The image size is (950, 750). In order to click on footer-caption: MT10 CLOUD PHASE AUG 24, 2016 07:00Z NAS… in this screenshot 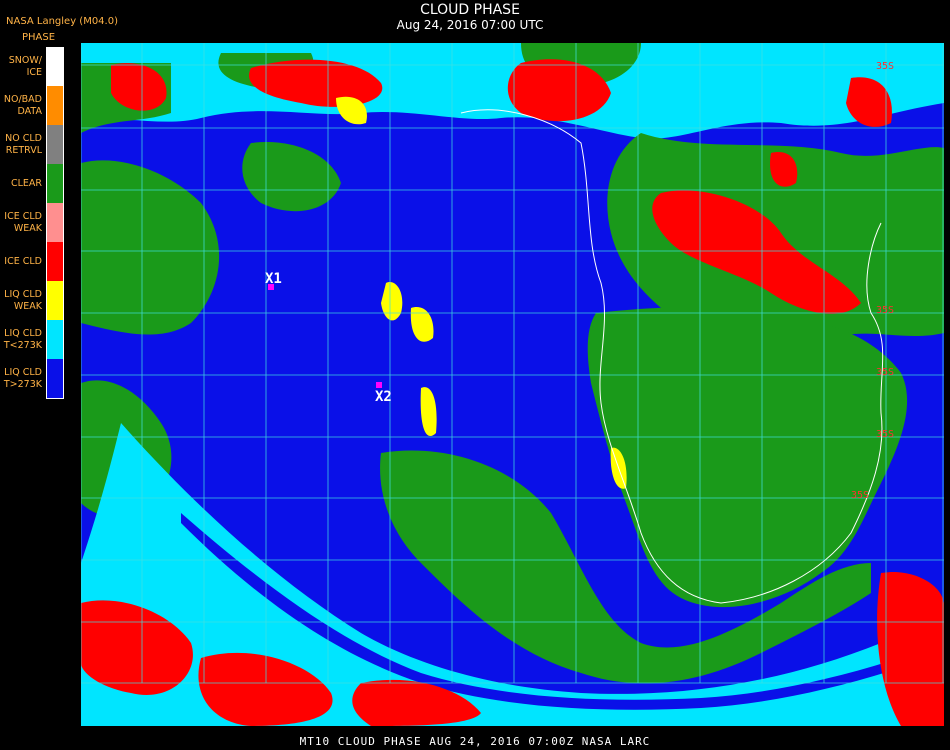, I will do `click(475, 741)`.